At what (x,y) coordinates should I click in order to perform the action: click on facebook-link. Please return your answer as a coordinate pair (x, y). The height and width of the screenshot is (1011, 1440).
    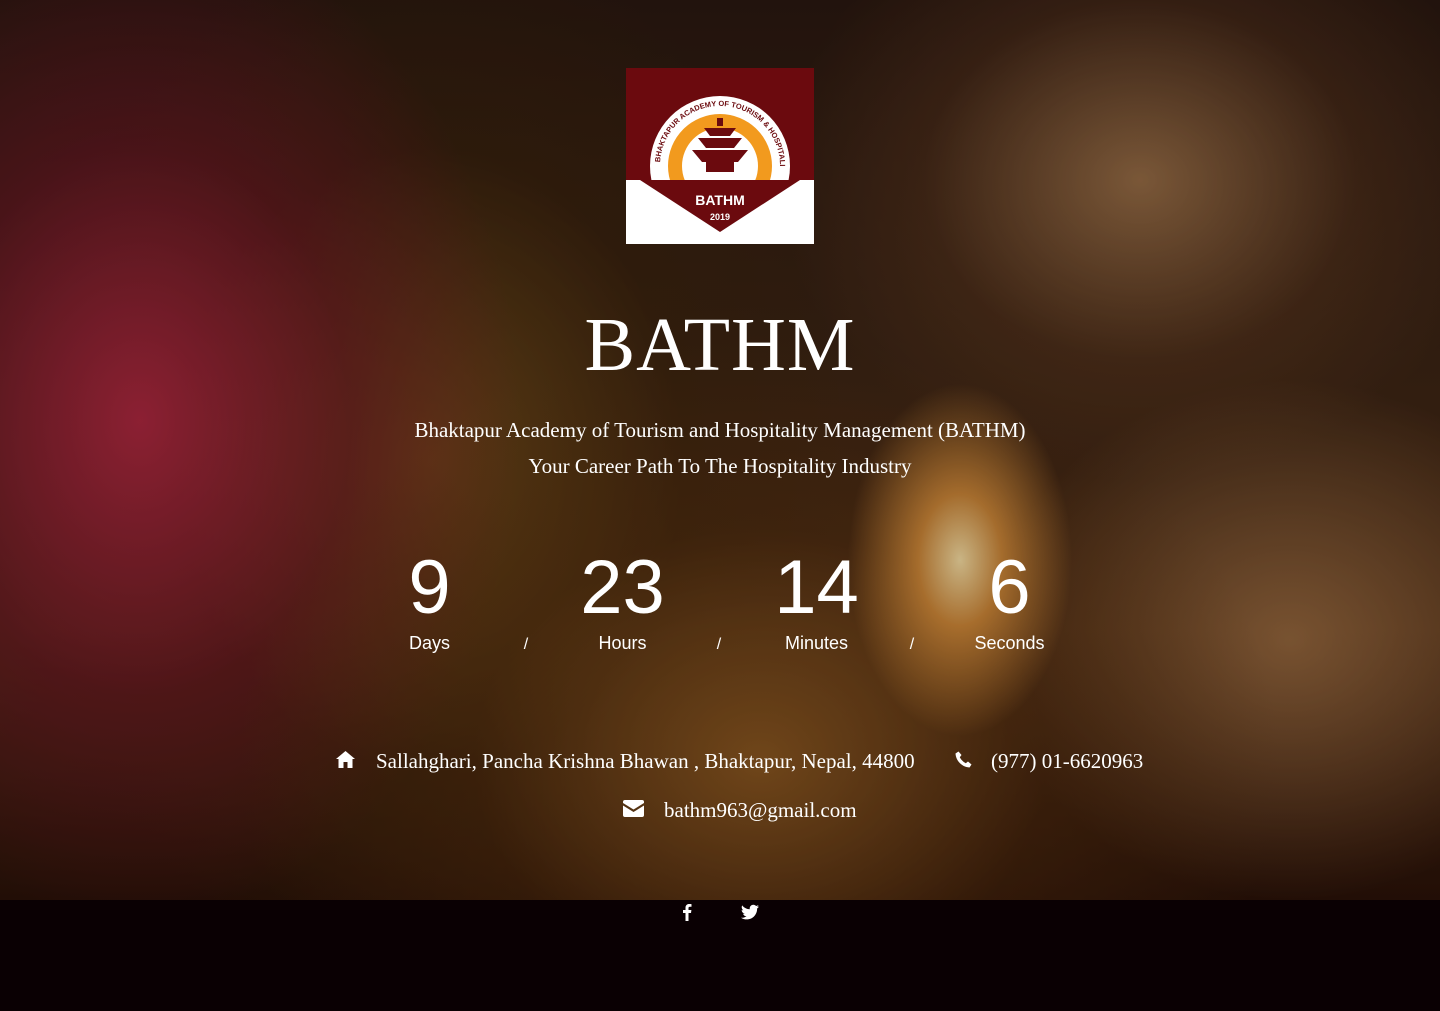
    Looking at the image, I should click on (687, 912).